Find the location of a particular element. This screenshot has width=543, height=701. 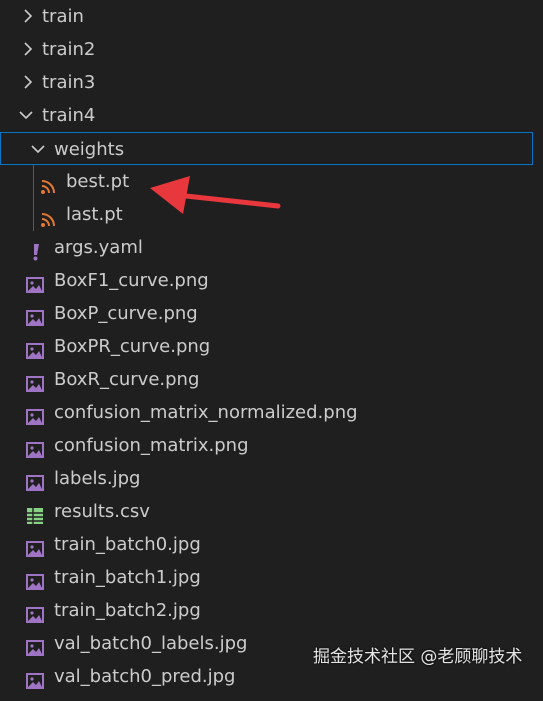

file-image: confusion_matrix_normalized.png is located at coordinates (271, 412).